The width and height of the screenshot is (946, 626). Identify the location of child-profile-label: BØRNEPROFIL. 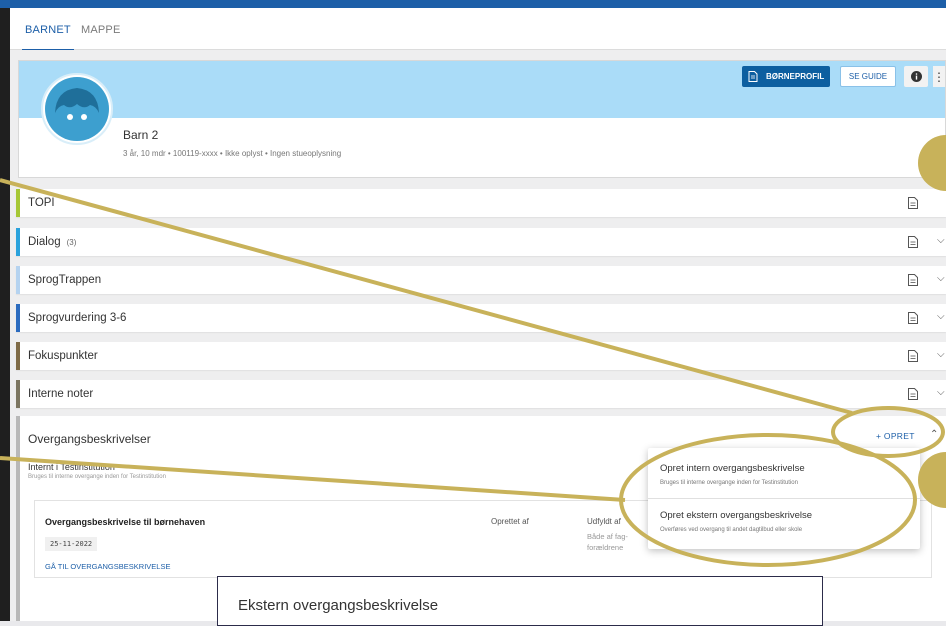
(795, 76).